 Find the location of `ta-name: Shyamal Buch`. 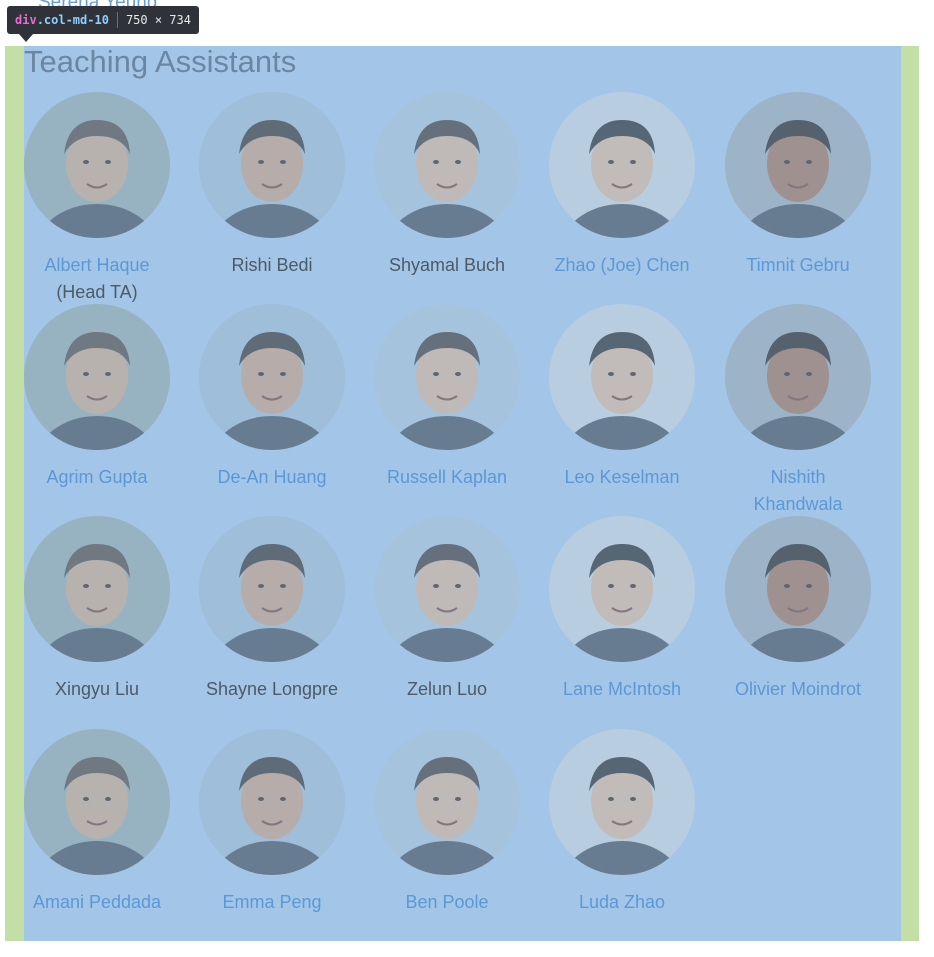

ta-name: Shyamal Buch is located at coordinates (447, 265).